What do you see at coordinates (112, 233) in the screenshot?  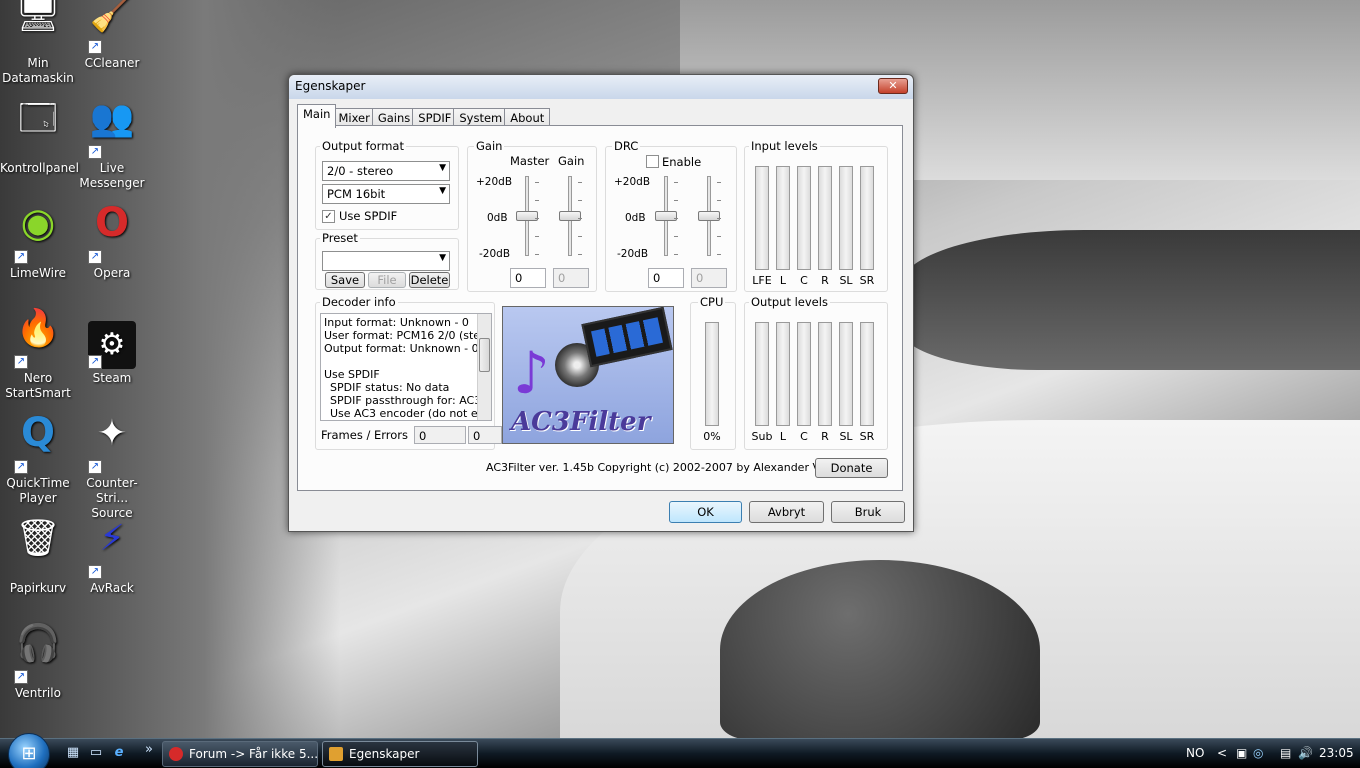 I see `opera-icon: O ↗` at bounding box center [112, 233].